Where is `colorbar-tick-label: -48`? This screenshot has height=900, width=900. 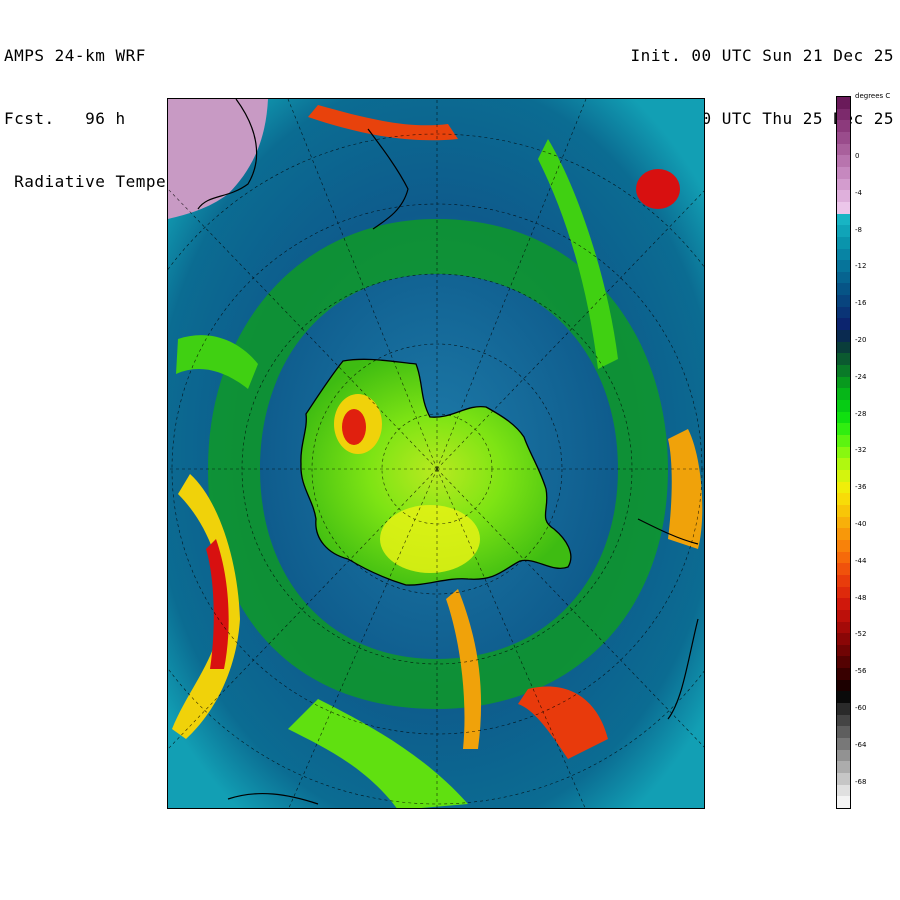
colorbar-tick-label: -48 is located at coordinates (861, 597).